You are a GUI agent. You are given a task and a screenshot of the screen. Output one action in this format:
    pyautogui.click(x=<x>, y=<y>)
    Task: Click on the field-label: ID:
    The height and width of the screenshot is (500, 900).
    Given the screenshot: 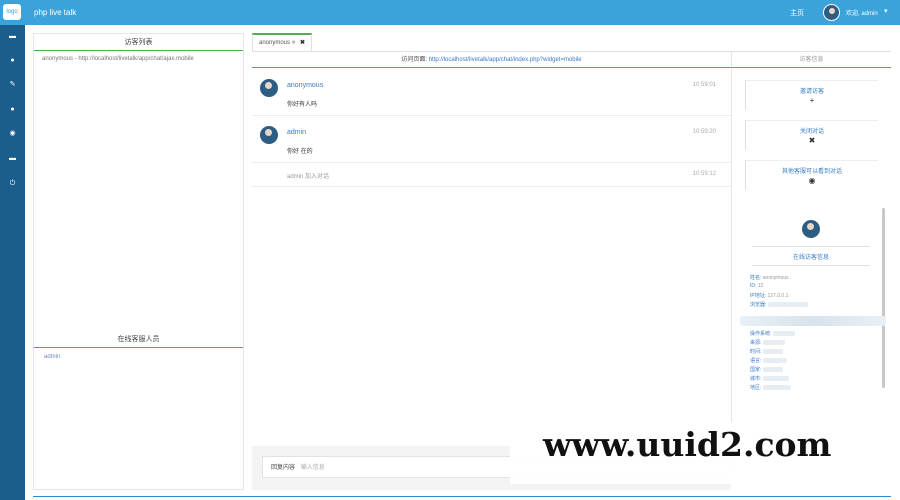 What is the action you would take?
    pyautogui.click(x=753, y=286)
    